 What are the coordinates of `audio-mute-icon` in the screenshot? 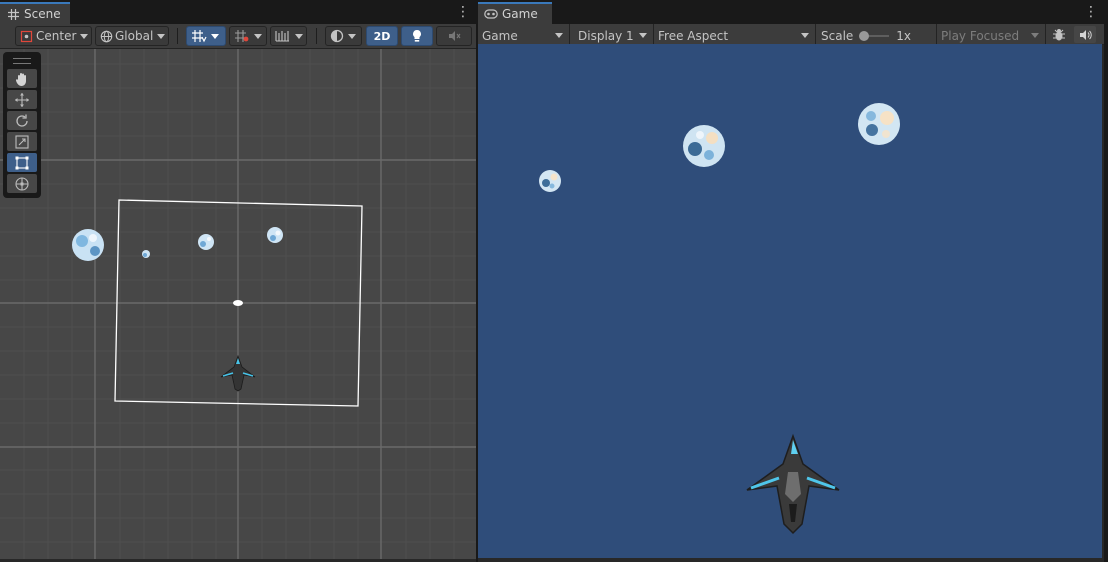 It's located at (454, 36).